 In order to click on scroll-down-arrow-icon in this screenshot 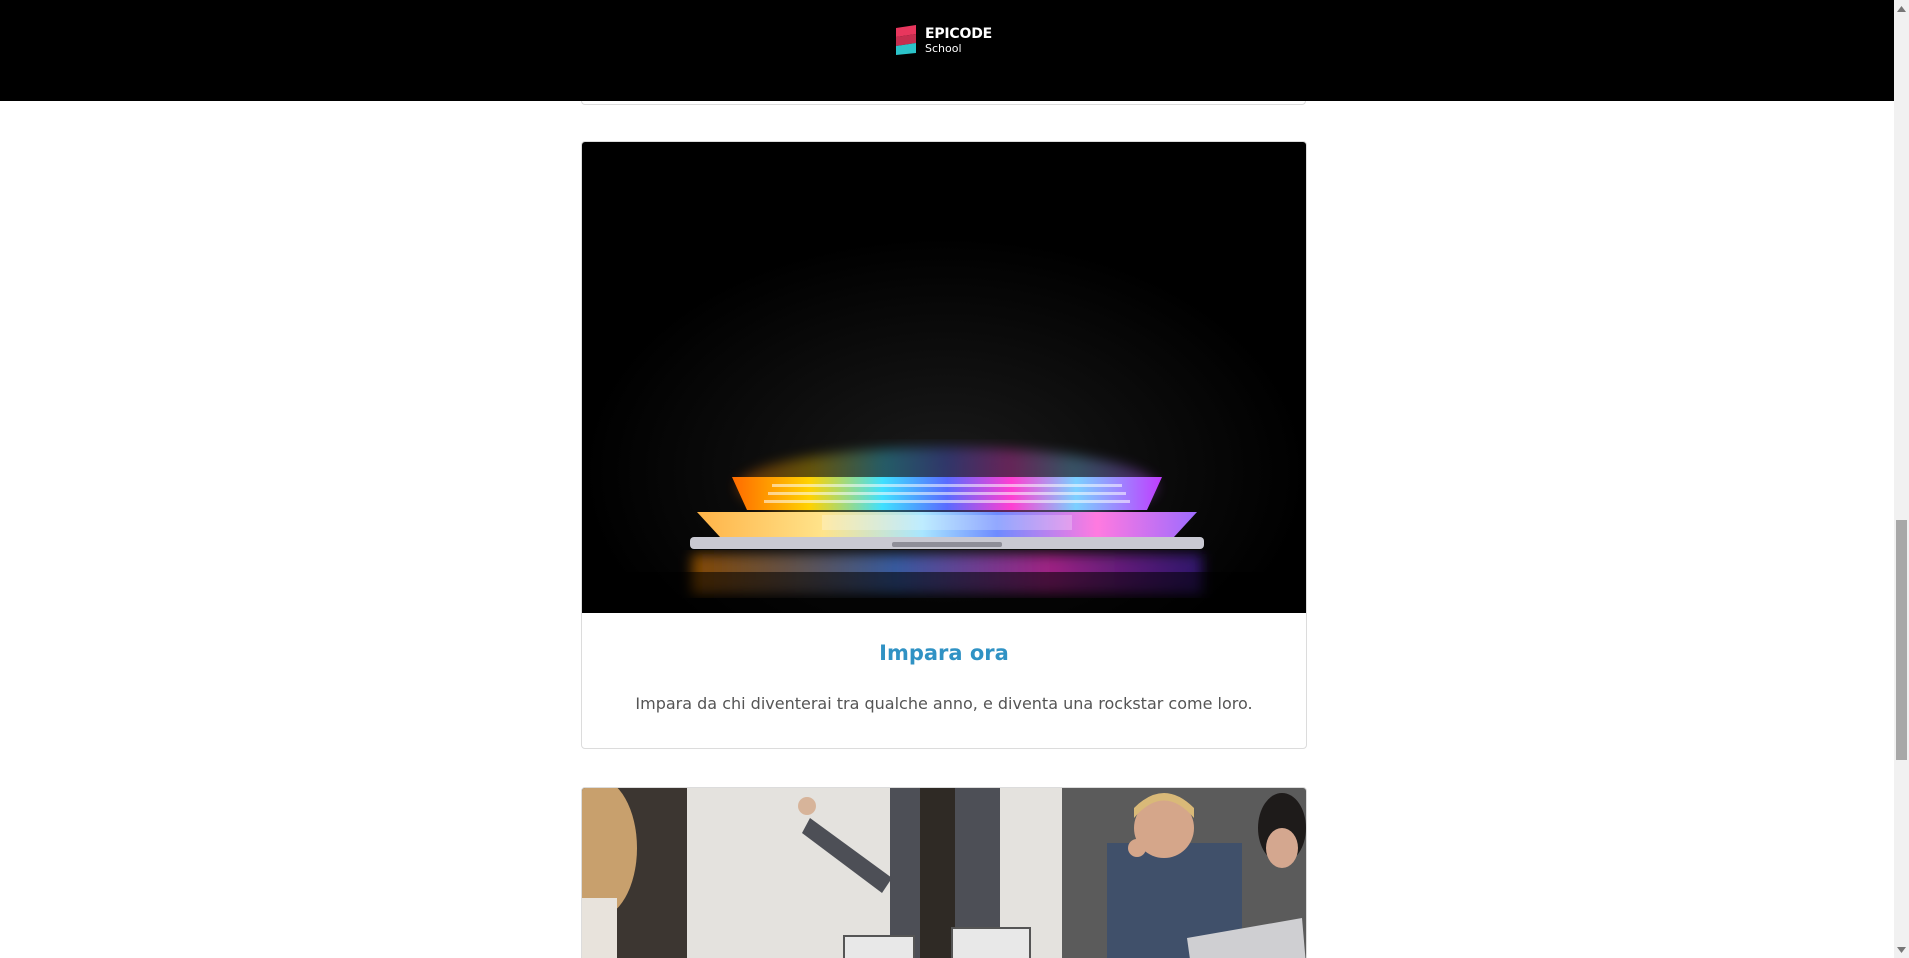, I will do `click(1901, 949)`.